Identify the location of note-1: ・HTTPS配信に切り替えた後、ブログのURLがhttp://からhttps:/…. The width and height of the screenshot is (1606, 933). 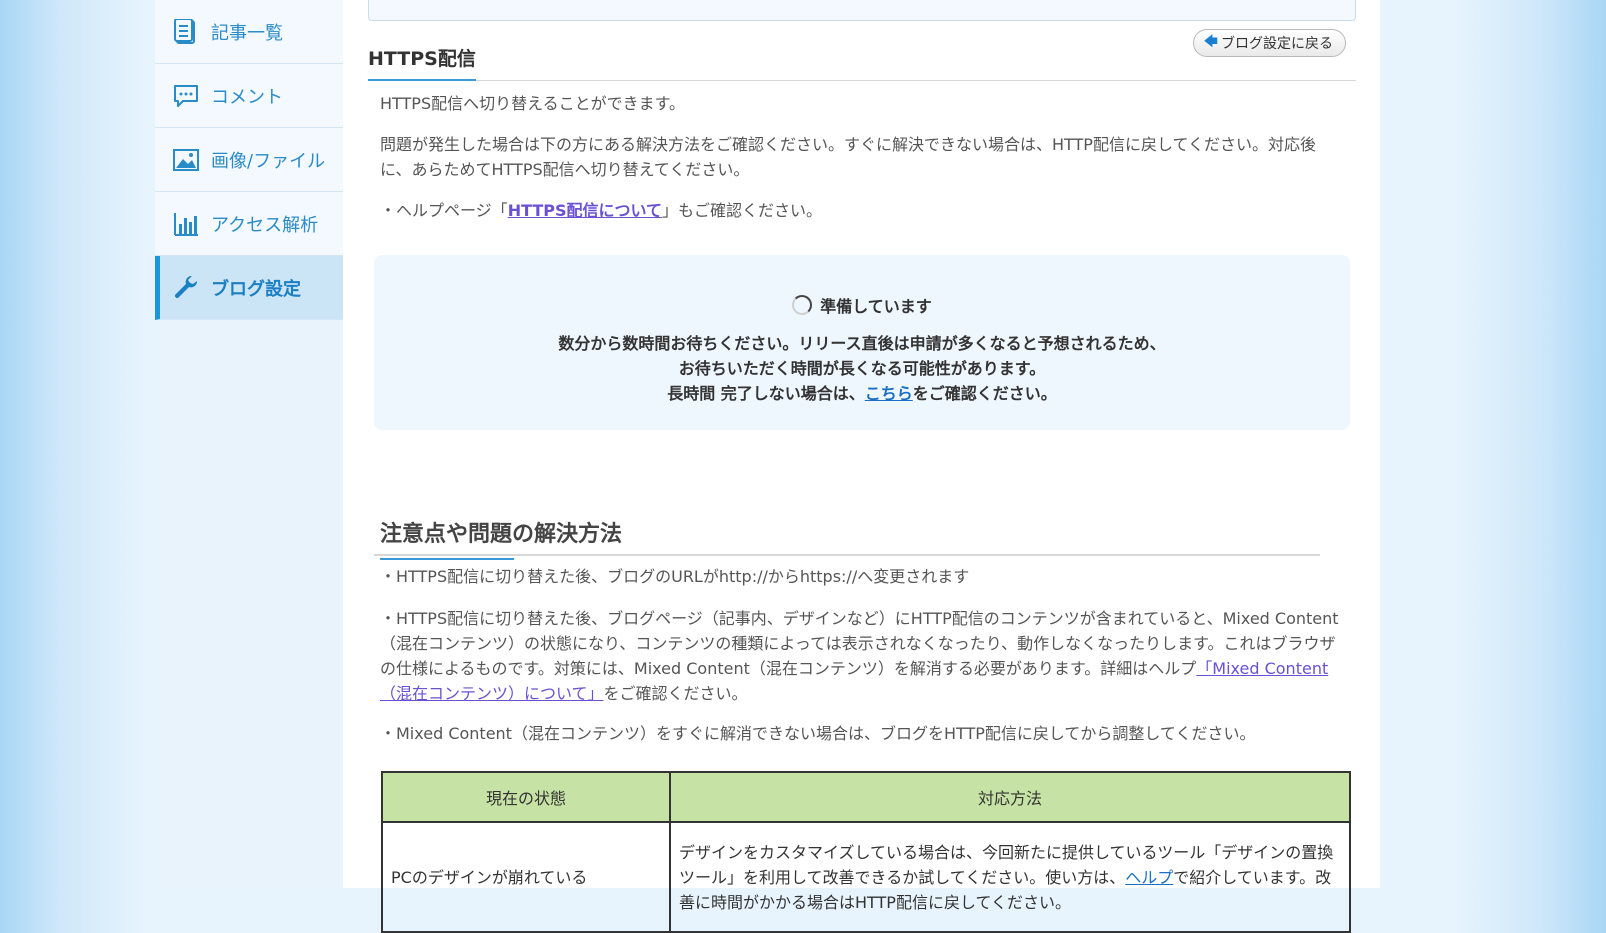
(675, 576).